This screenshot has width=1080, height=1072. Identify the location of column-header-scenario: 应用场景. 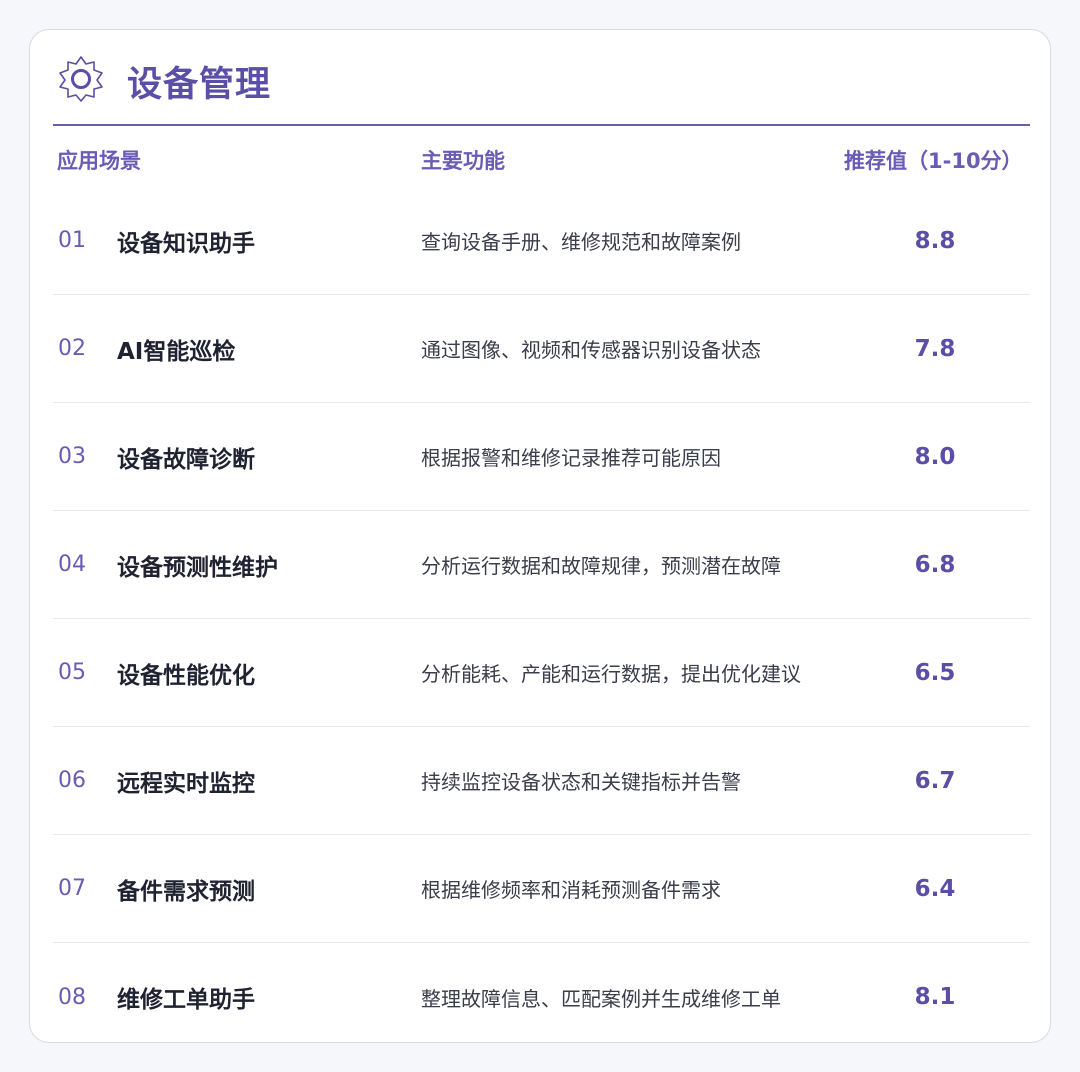
(99, 161).